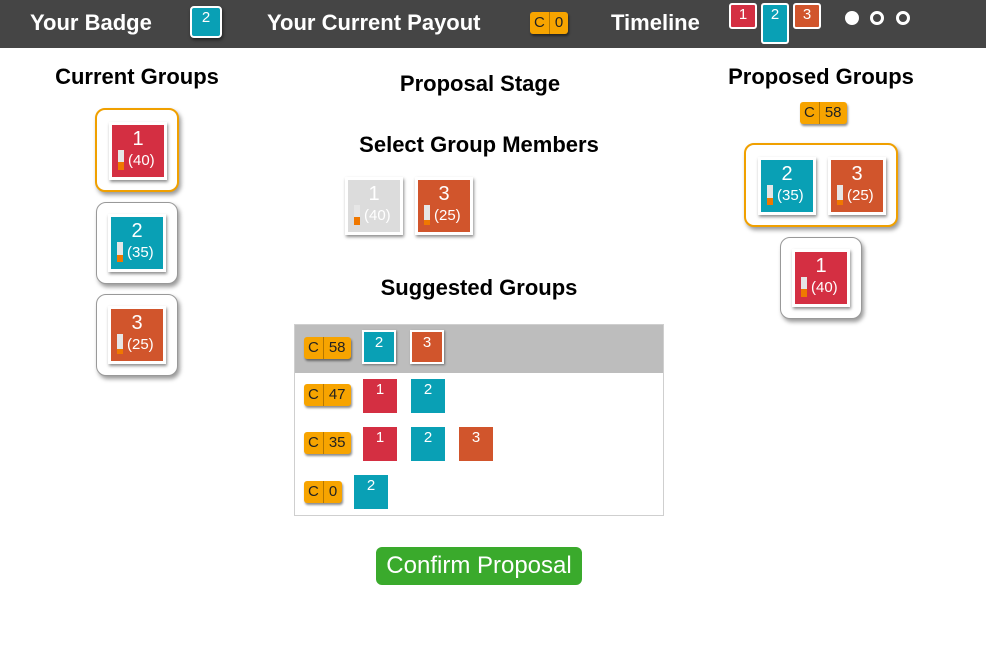 The height and width of the screenshot is (648, 986). What do you see at coordinates (206, 22) in the screenshot?
I see `your-badge: 2` at bounding box center [206, 22].